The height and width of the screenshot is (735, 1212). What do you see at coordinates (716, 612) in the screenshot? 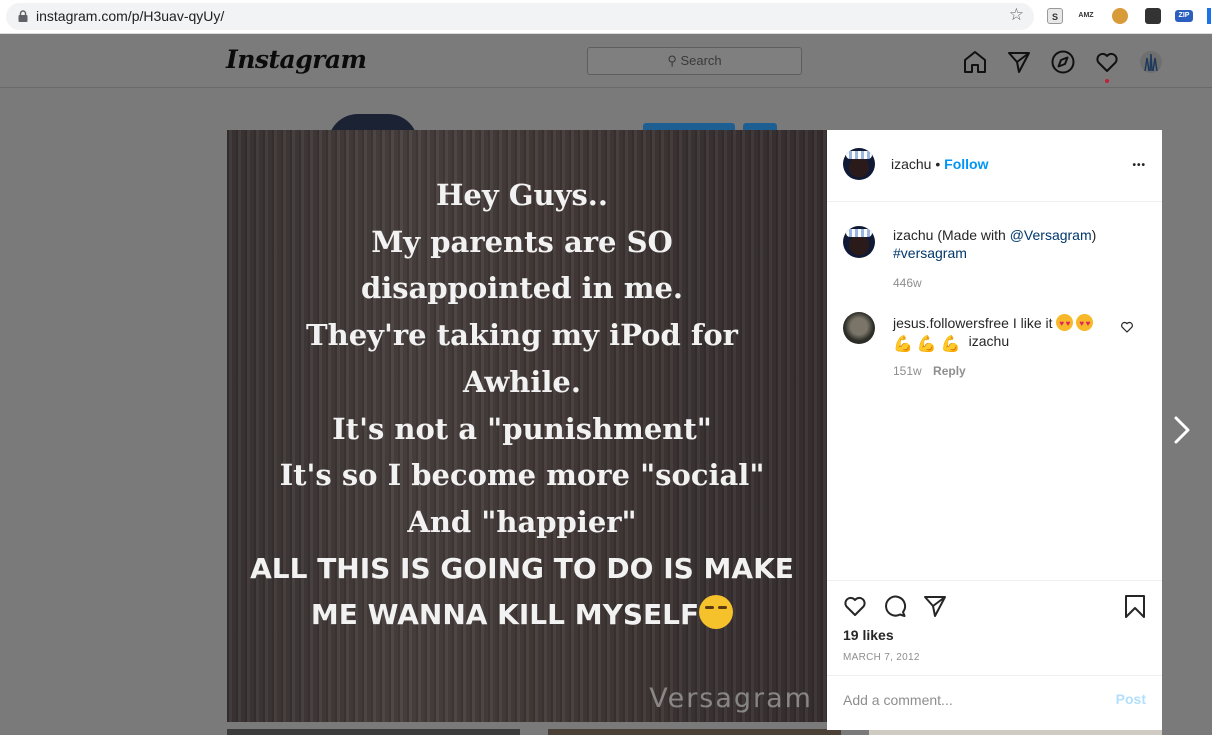
I see `unamused-face-emoji-icon` at bounding box center [716, 612].